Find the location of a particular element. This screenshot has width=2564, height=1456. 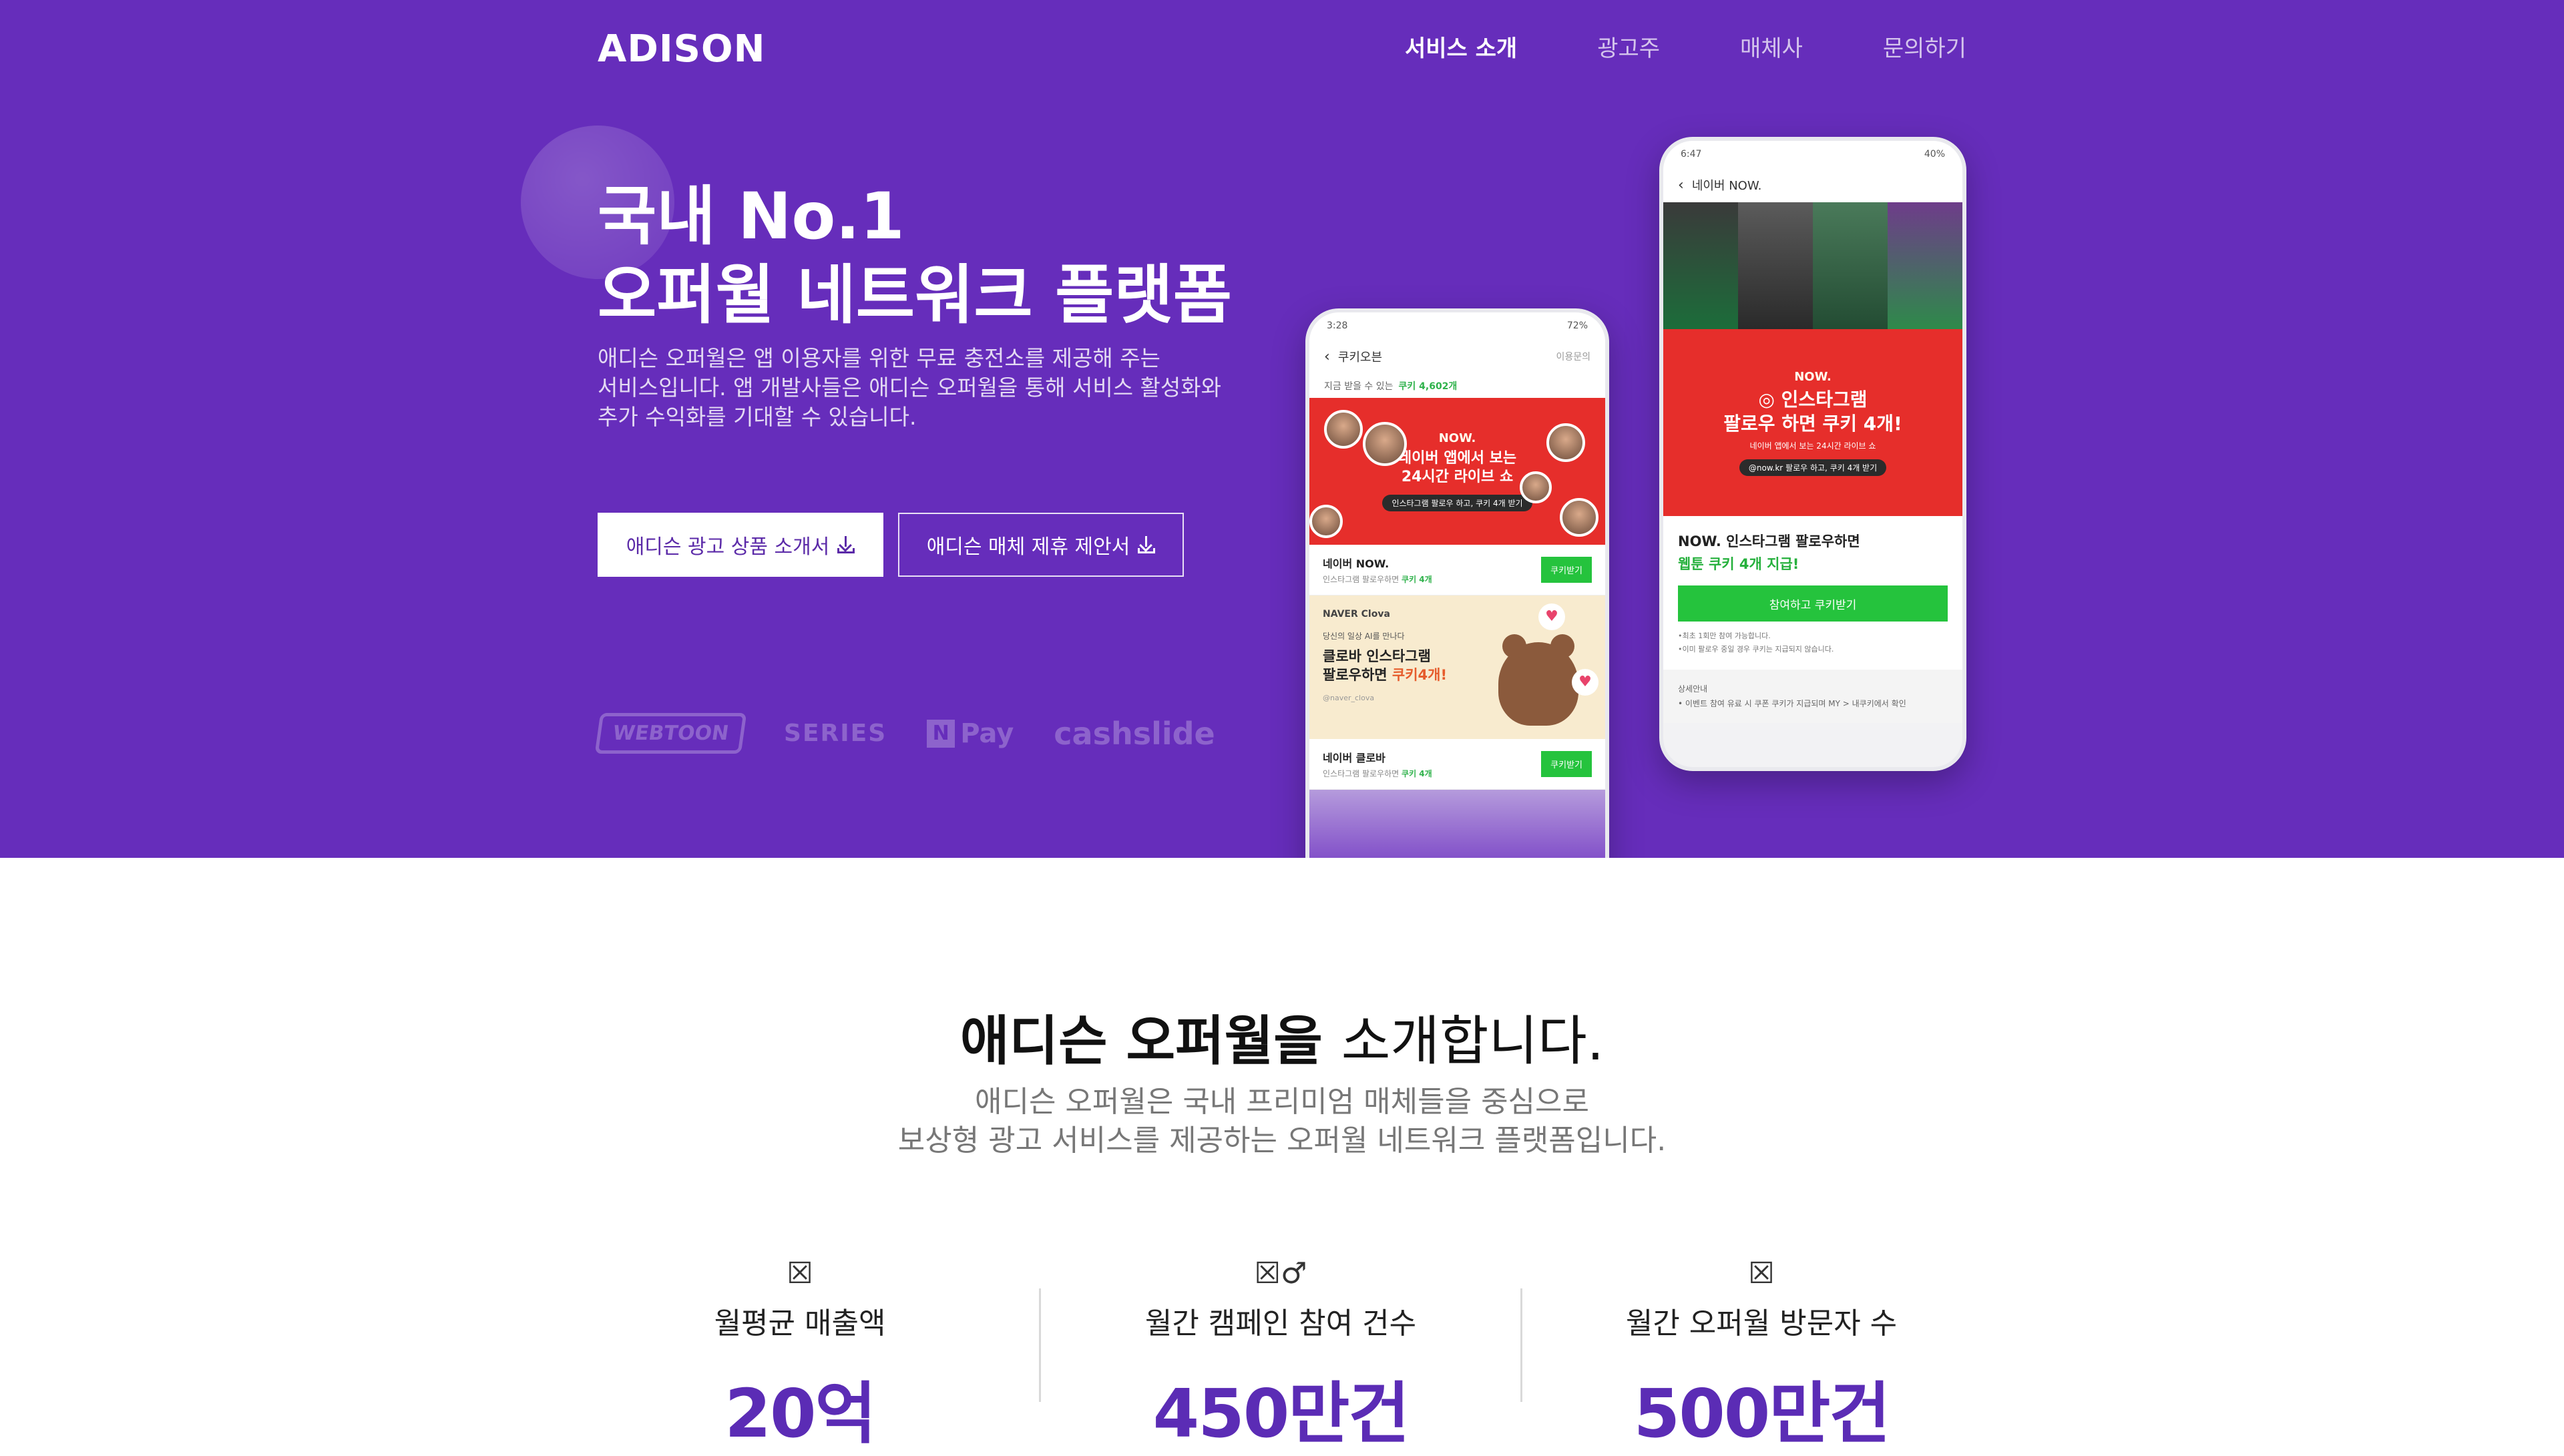

status-battery: 72% is located at coordinates (1577, 325).